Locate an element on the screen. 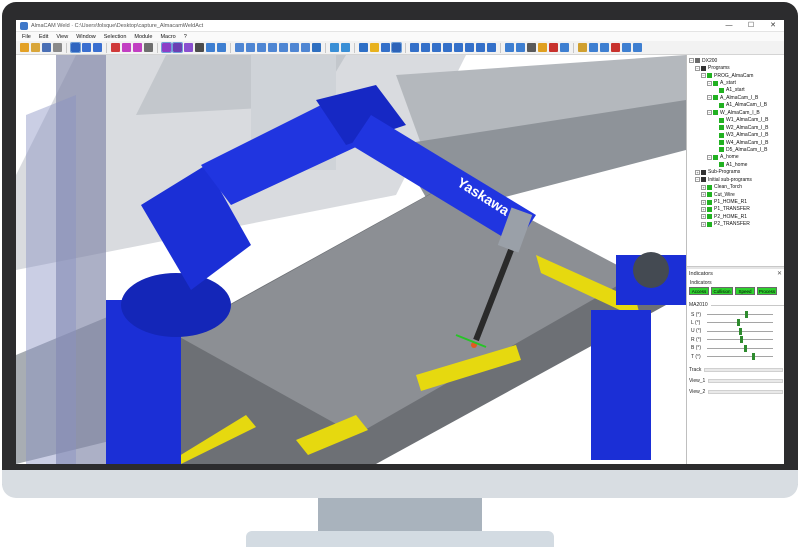 This screenshot has width=800, height=547. settings-icon is located at coordinates (604, 47).